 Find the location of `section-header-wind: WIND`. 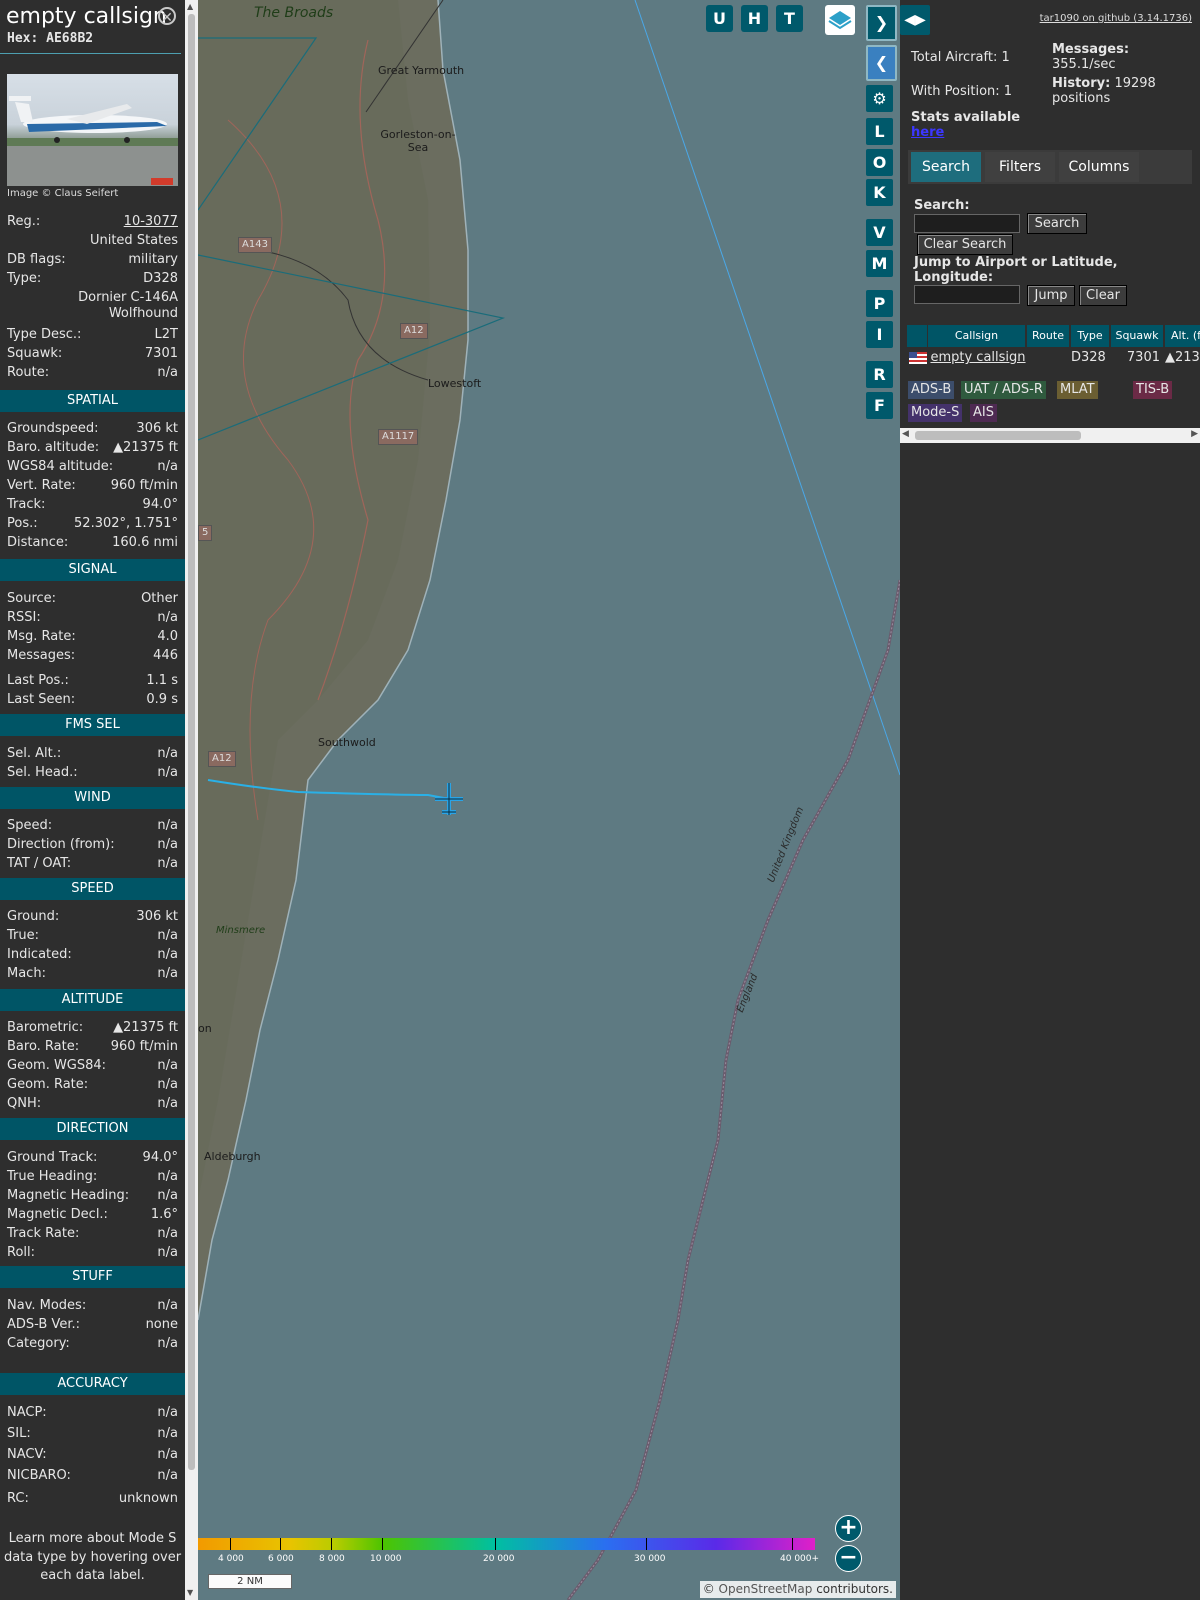

section-header-wind: WIND is located at coordinates (92, 798).